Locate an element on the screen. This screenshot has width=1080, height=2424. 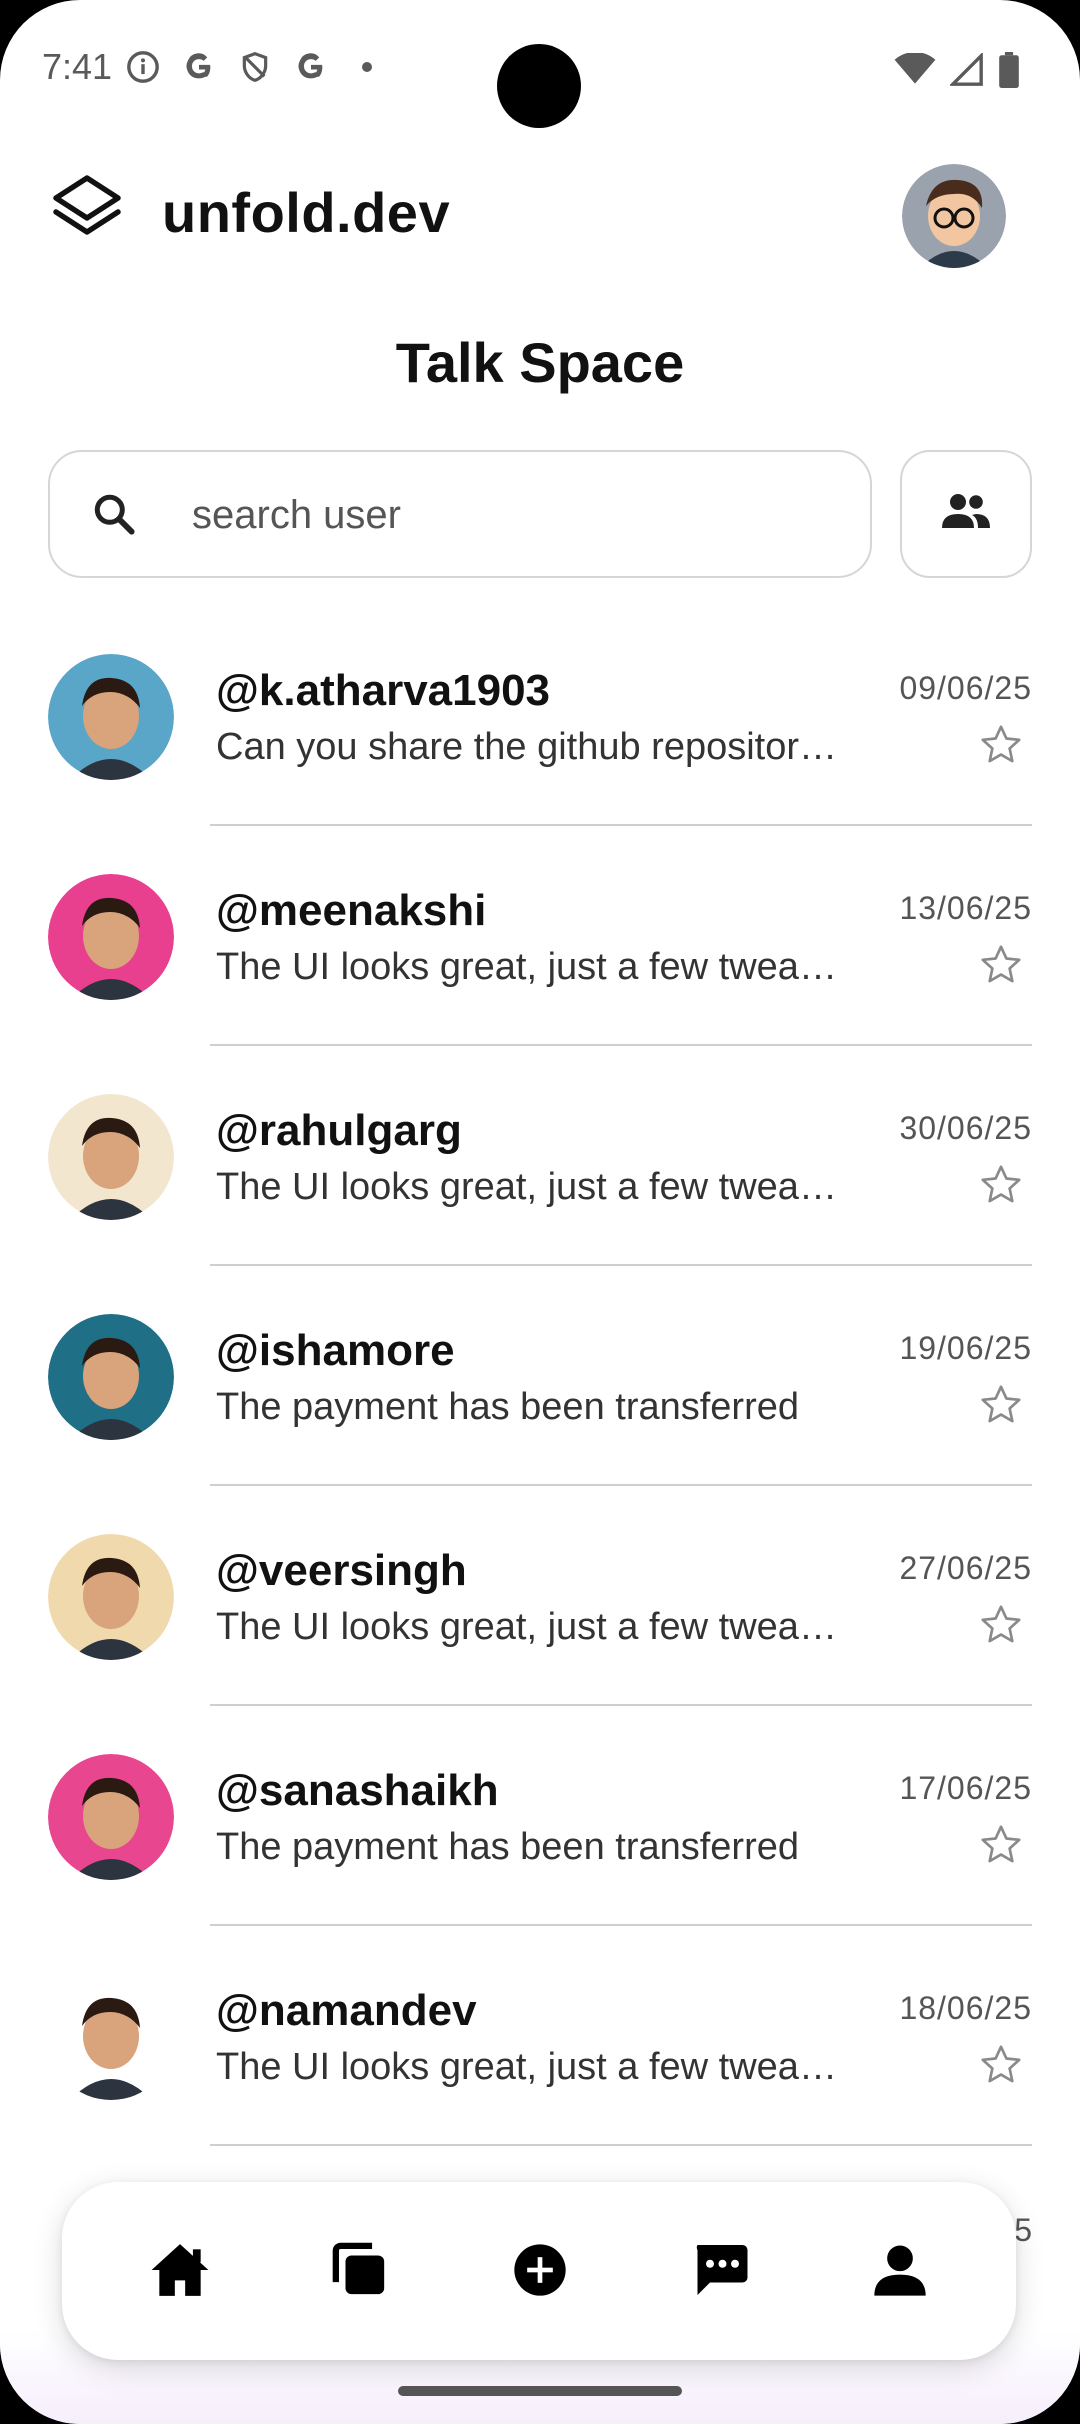
group-icon is located at coordinates (966, 514).